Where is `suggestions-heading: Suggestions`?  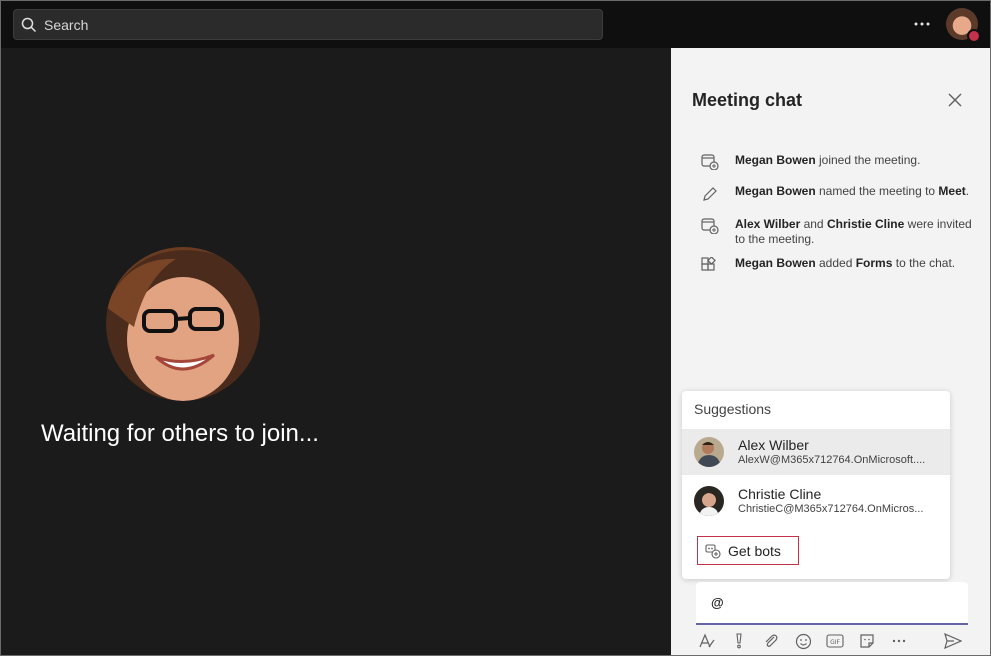
suggestions-heading: Suggestions is located at coordinates (733, 409).